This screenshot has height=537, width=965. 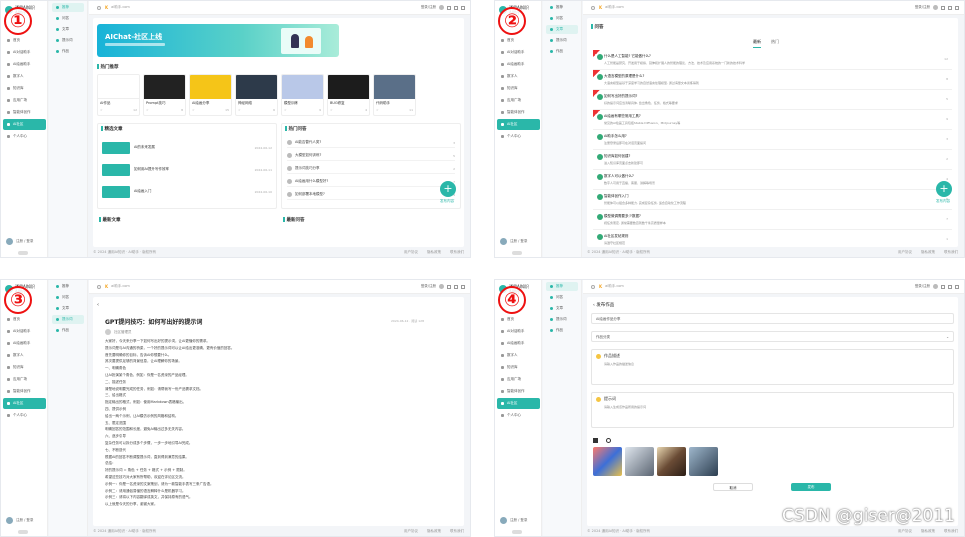 I want to click on question-row: AI绘画用什么模型好? 7, so click(x=371, y=182).